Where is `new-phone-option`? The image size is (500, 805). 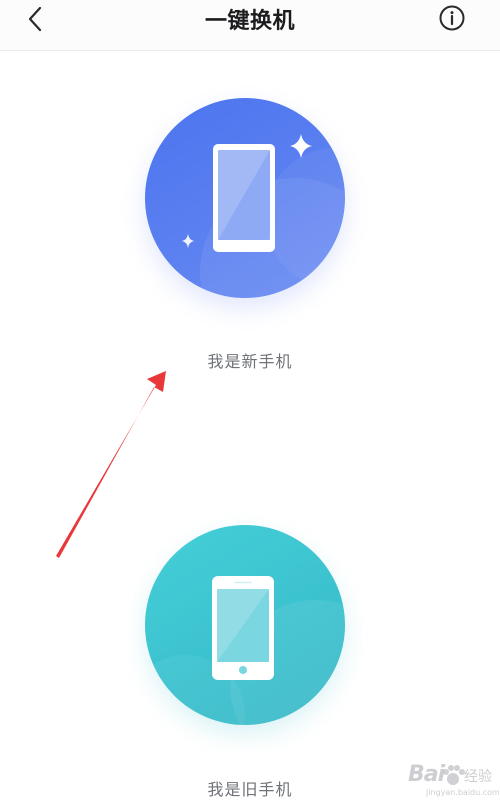 new-phone-option is located at coordinates (245, 198).